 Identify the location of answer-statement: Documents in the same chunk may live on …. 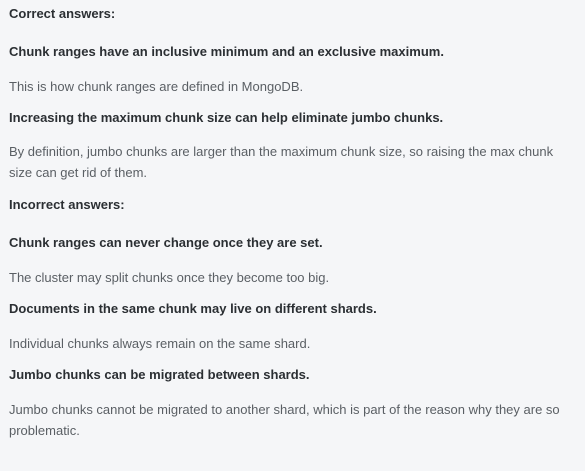
(193, 308).